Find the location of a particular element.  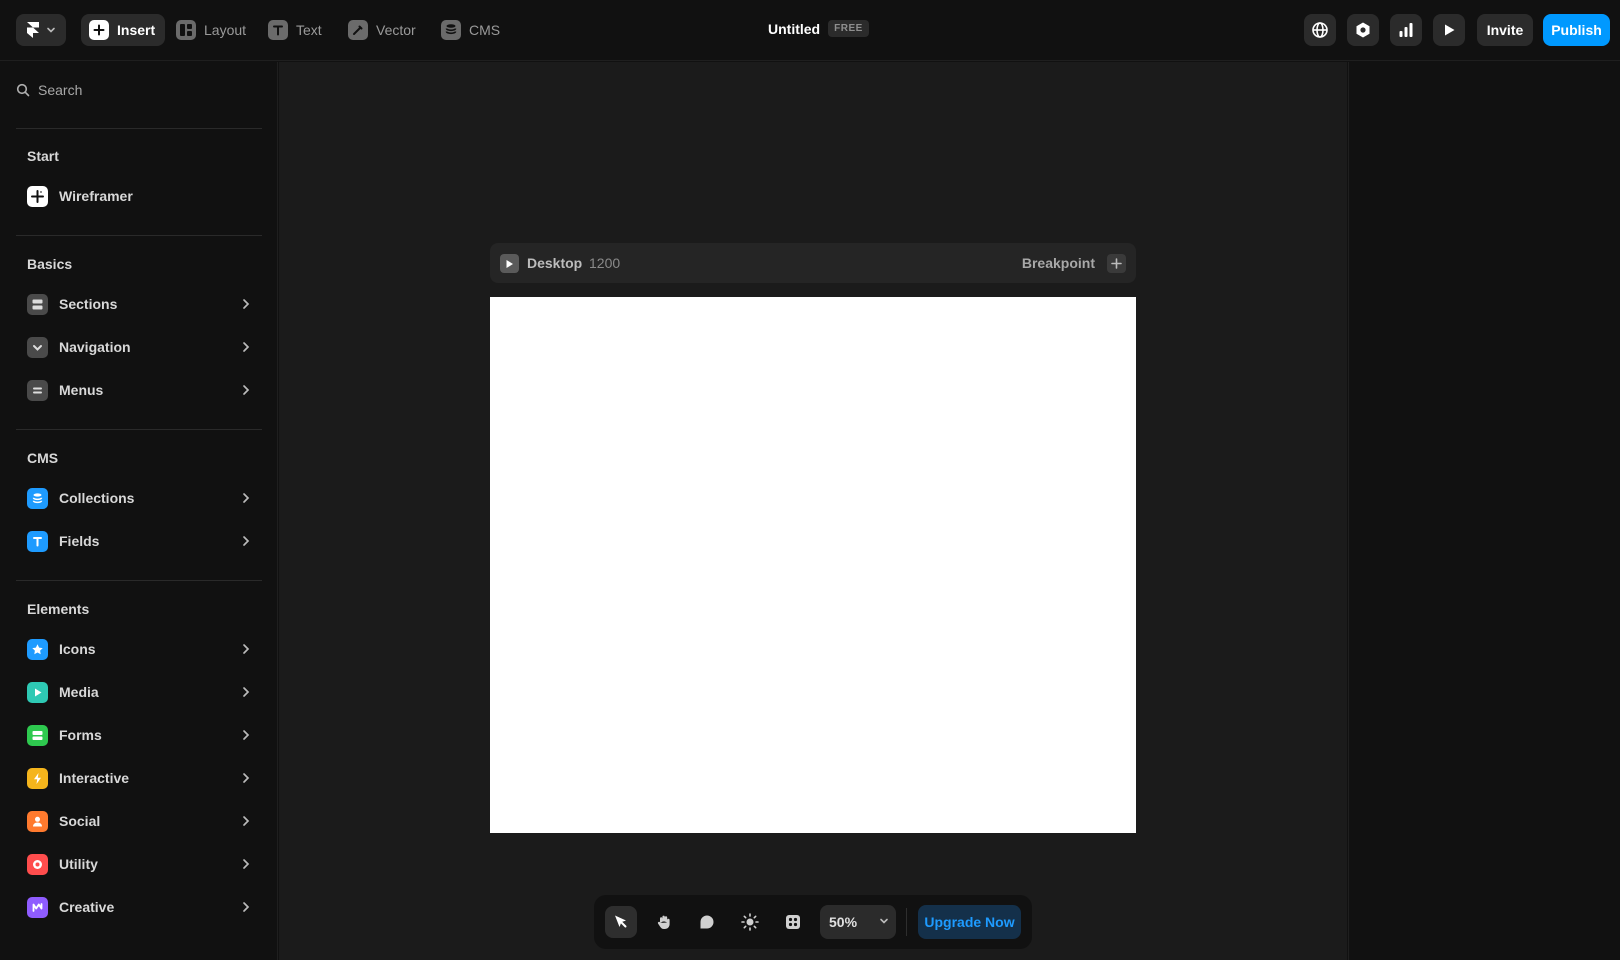

framer-menu-button is located at coordinates (41, 30).